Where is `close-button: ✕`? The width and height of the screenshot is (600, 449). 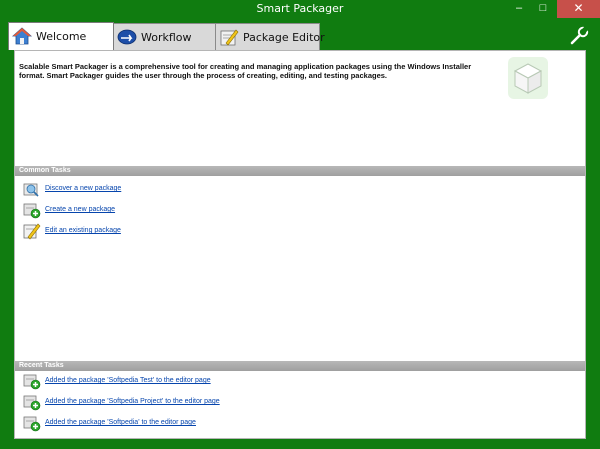
close-button: ✕ is located at coordinates (578, 9).